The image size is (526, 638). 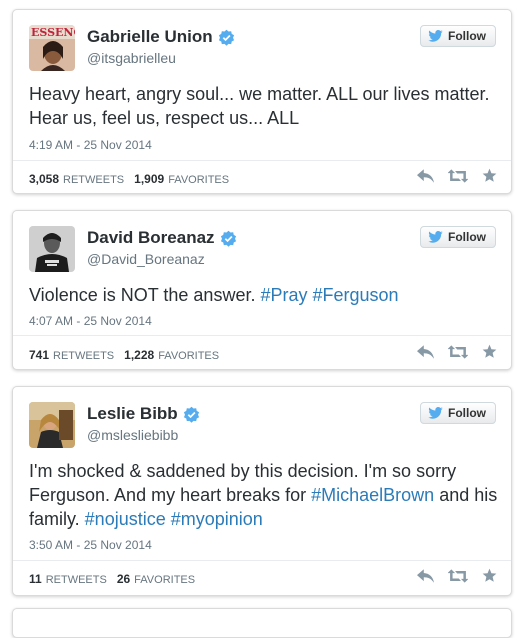 What do you see at coordinates (39, 355) in the screenshot?
I see `retweet-count: 741` at bounding box center [39, 355].